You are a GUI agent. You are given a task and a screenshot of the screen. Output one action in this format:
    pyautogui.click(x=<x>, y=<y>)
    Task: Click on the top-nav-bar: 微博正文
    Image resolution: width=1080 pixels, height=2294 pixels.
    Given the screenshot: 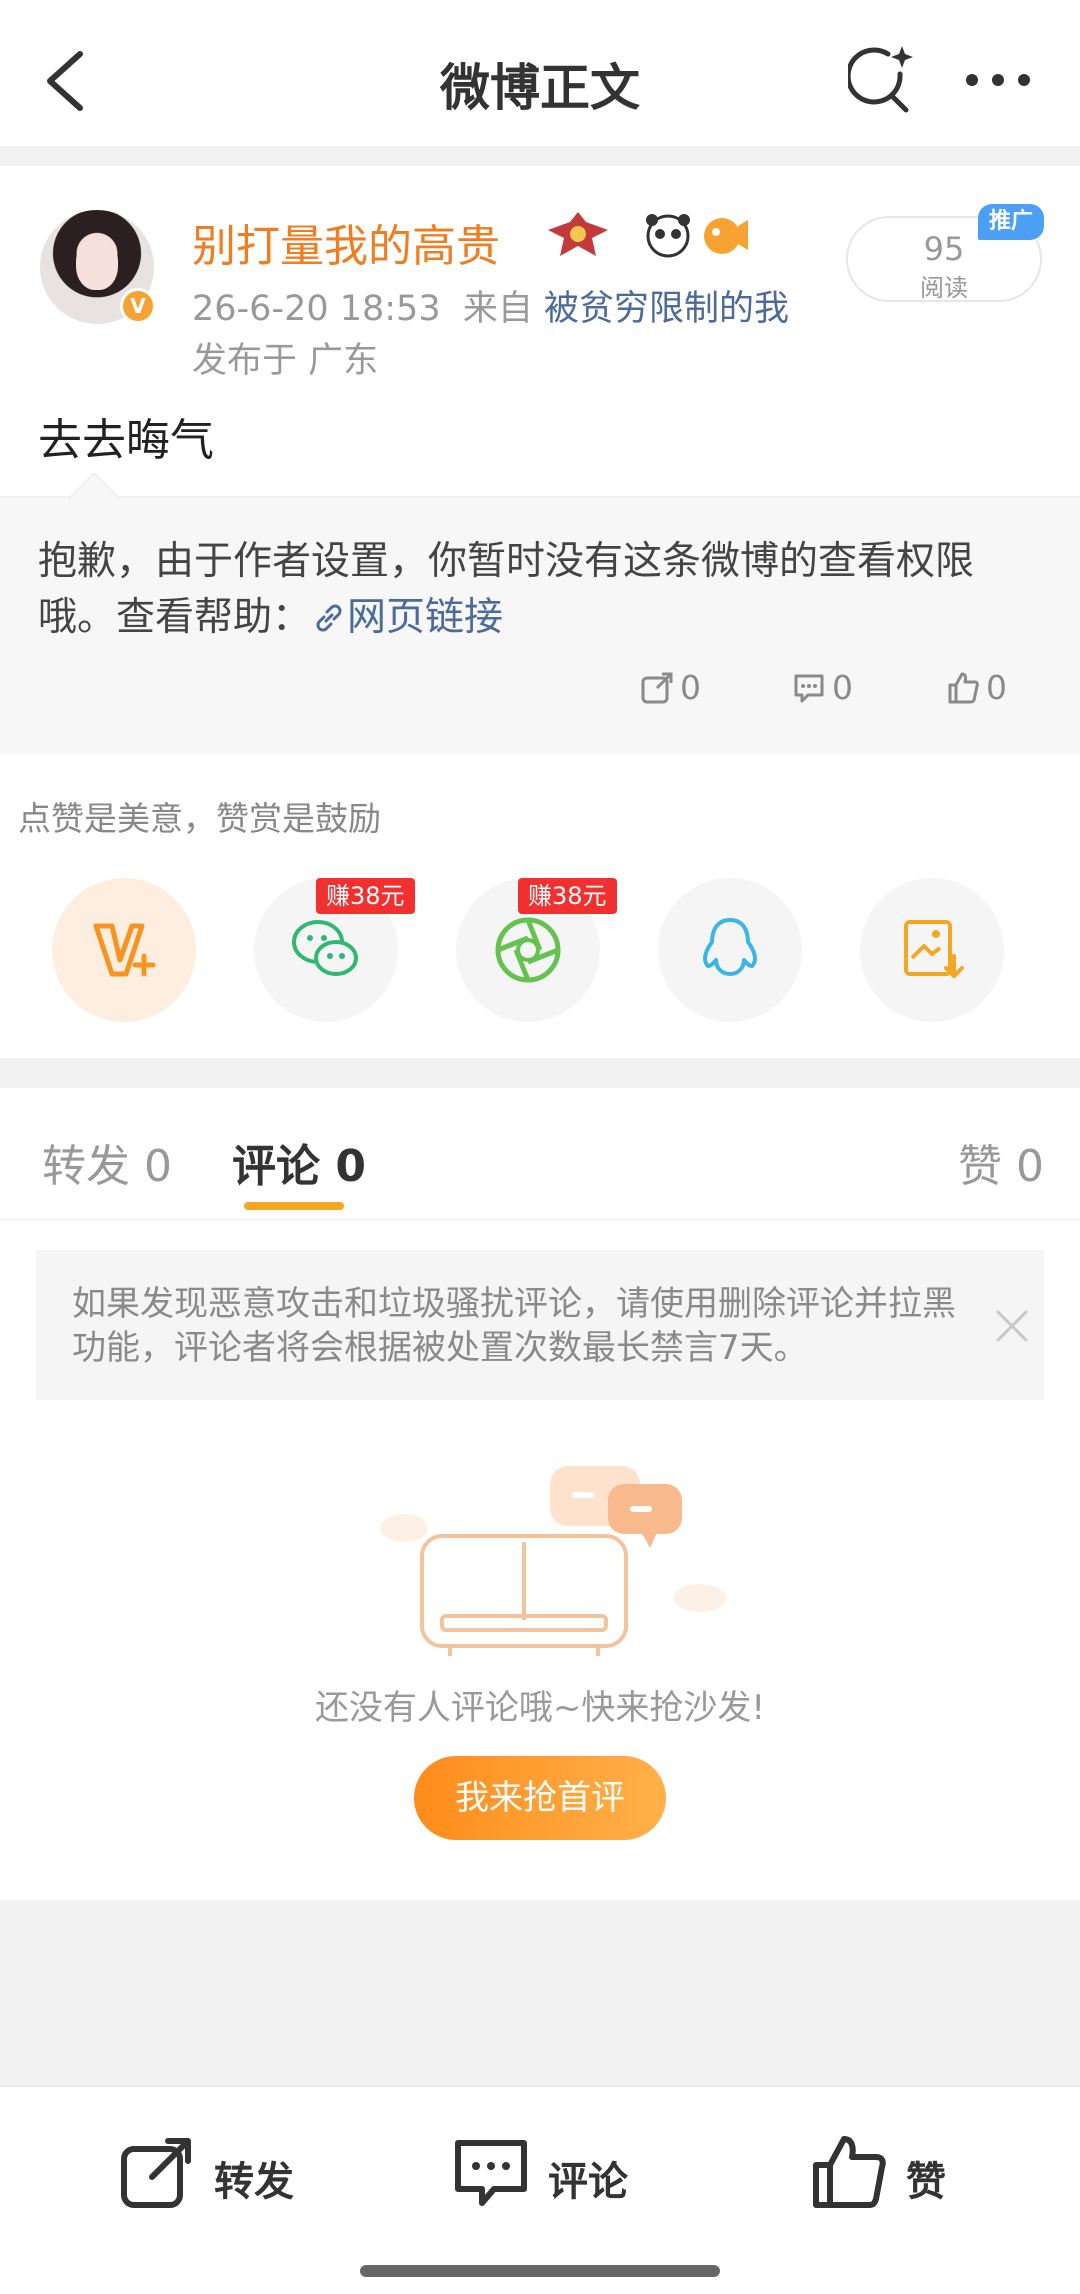 What is the action you would take?
    pyautogui.click(x=540, y=73)
    